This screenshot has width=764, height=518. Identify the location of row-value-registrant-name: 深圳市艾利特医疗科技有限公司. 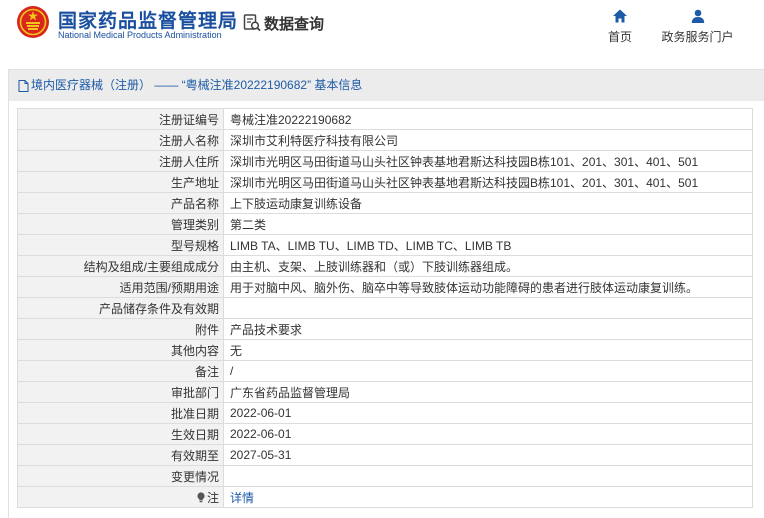
(488, 140).